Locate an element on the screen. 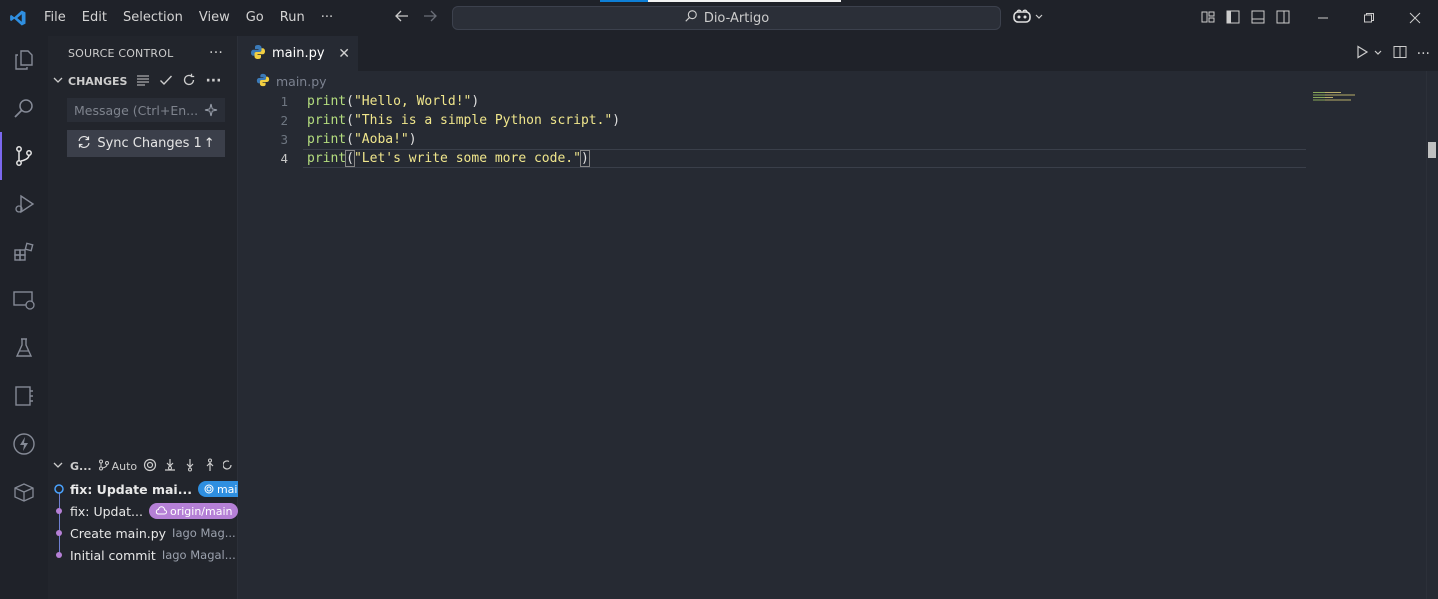 This screenshot has width=1438, height=599. commit-check-icon is located at coordinates (166, 81).